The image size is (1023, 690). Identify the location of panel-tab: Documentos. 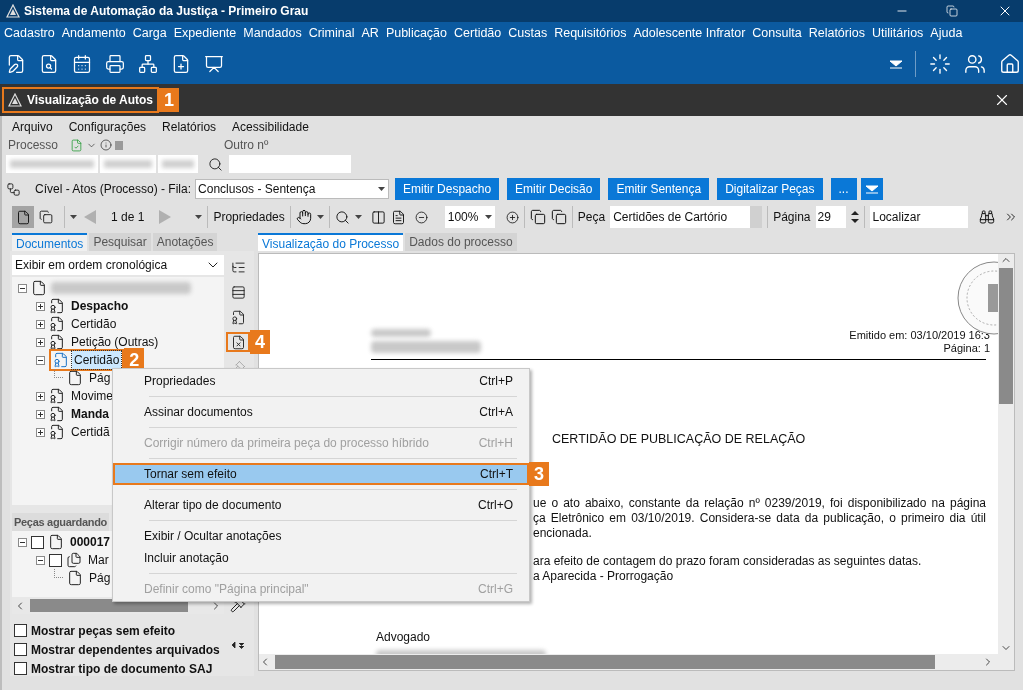
(50, 242).